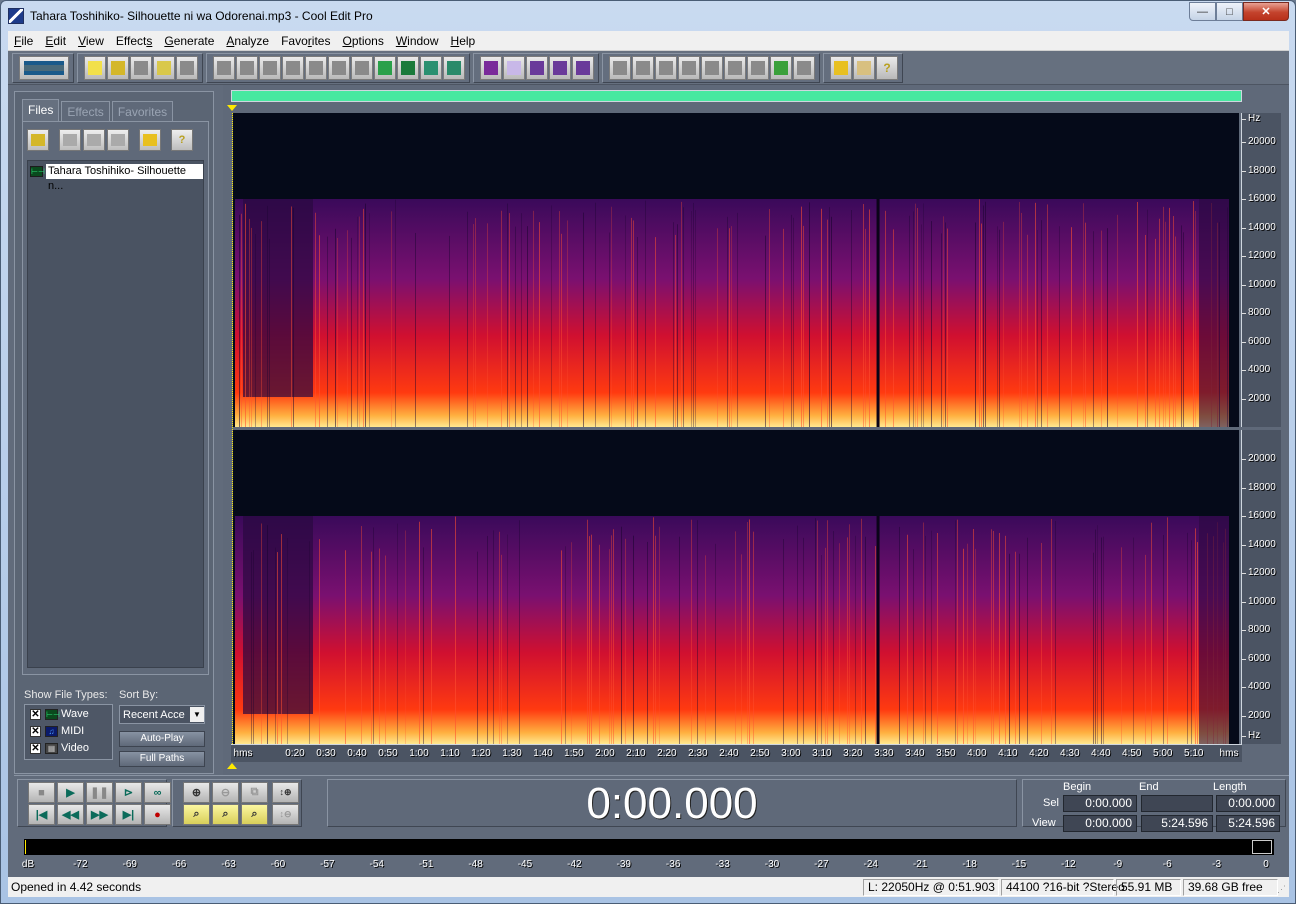 The height and width of the screenshot is (904, 1296). I want to click on selection-window-button, so click(758, 67).